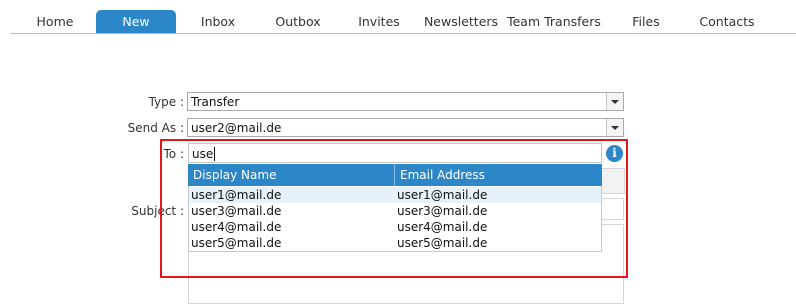 The image size is (796, 304). Describe the element at coordinates (166, 102) in the screenshot. I see `type-label: Type :` at that location.